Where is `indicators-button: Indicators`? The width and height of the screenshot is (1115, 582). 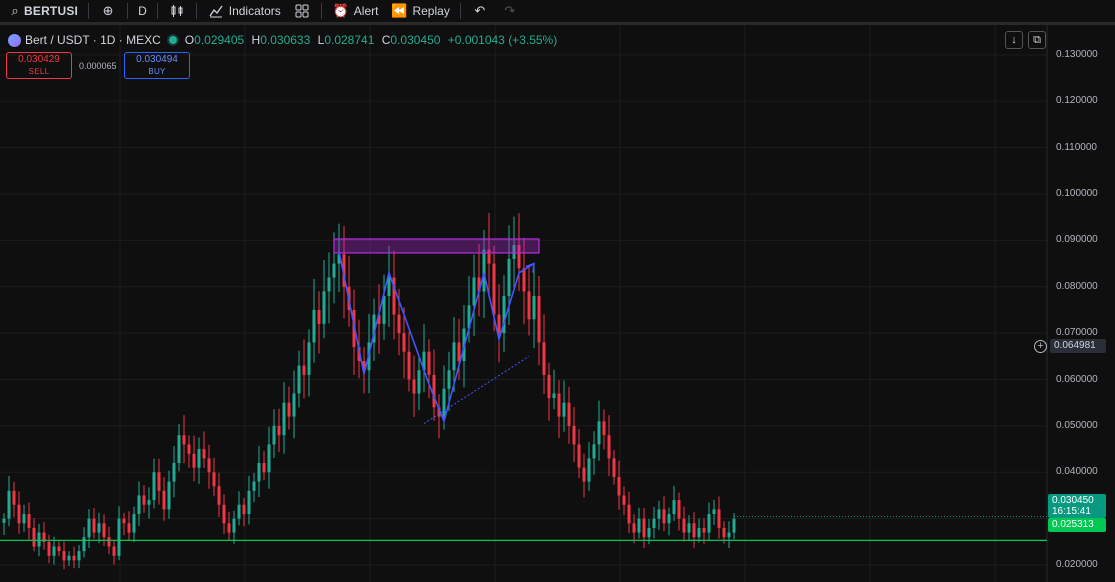 indicators-button: Indicators is located at coordinates (244, 11).